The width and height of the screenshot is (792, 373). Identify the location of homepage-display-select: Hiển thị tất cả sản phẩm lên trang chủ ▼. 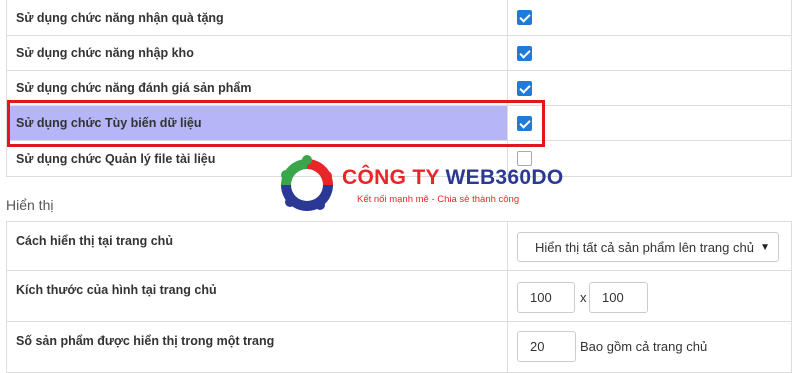
(648, 247).